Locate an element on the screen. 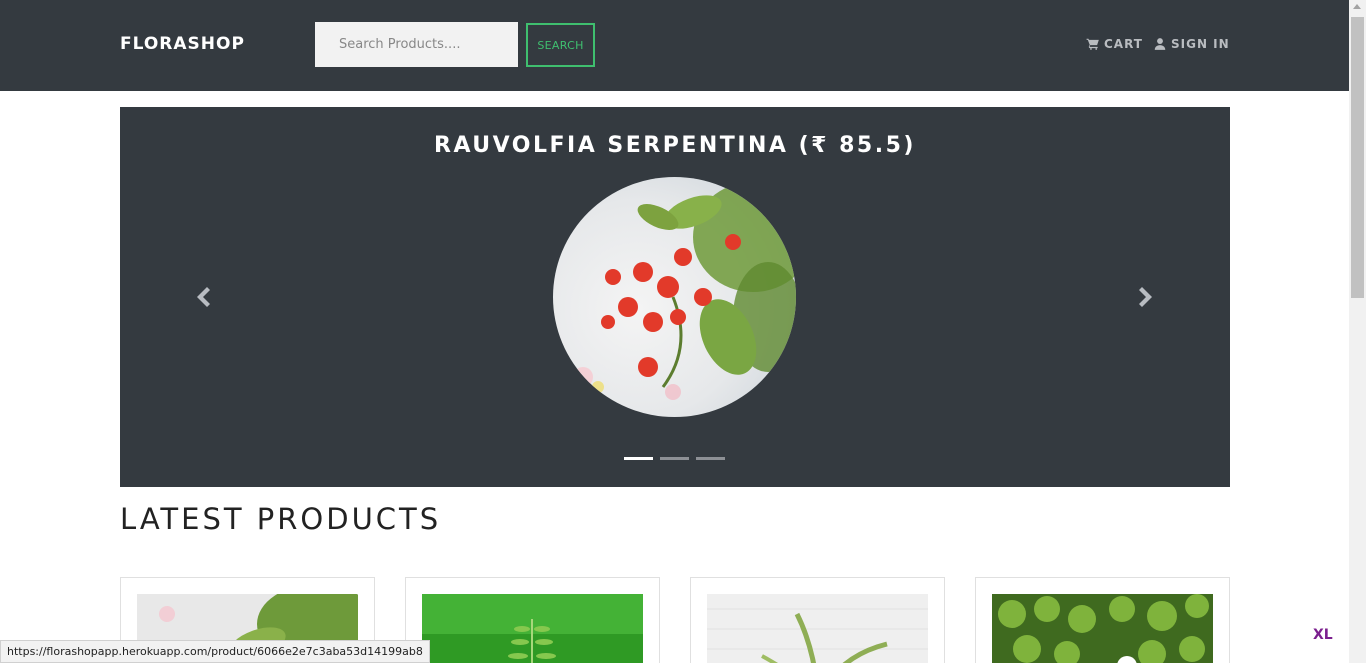 This screenshot has width=1366, height=663. signin-link: SIGN IN is located at coordinates (1191, 44).